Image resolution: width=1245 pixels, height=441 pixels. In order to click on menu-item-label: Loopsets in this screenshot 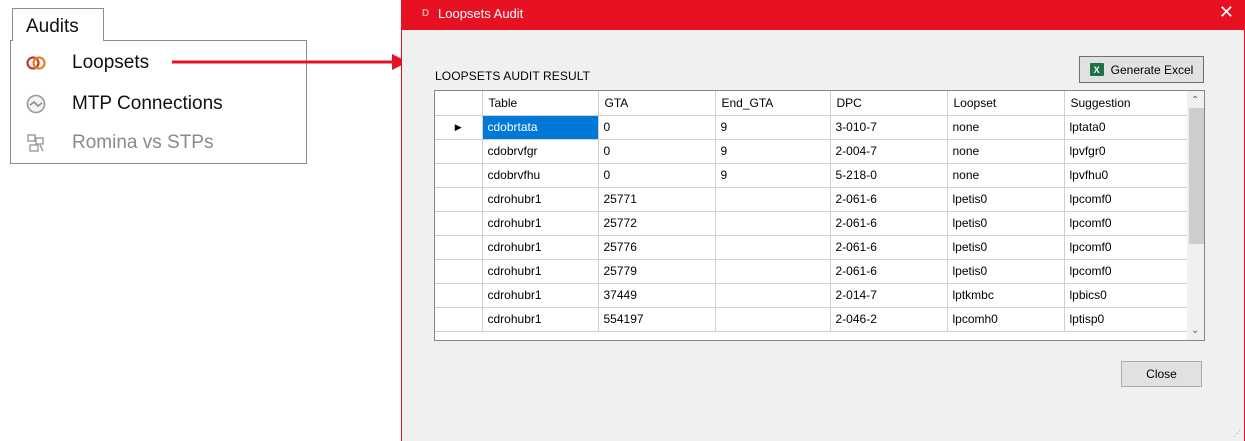, I will do `click(111, 62)`.